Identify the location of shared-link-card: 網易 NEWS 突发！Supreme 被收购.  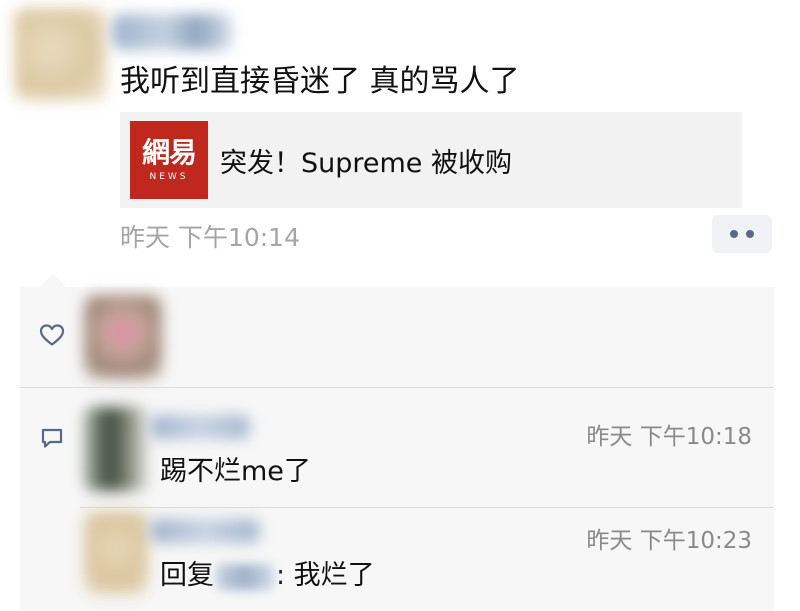
(431, 160).